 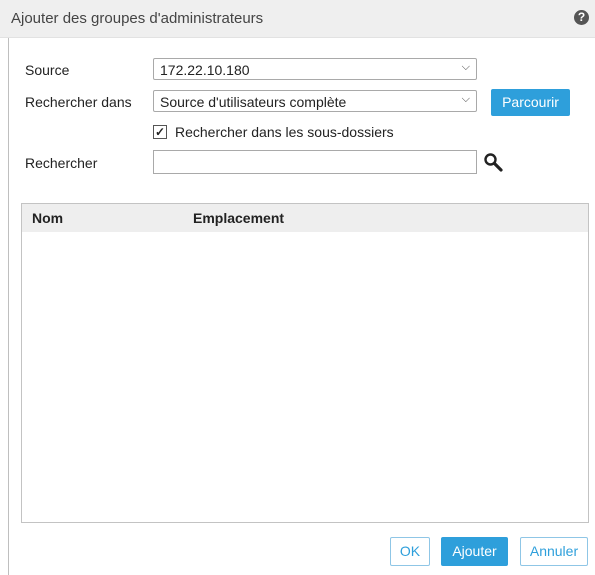 What do you see at coordinates (78, 102) in the screenshot?
I see `search-in-label: Rechercher dans` at bounding box center [78, 102].